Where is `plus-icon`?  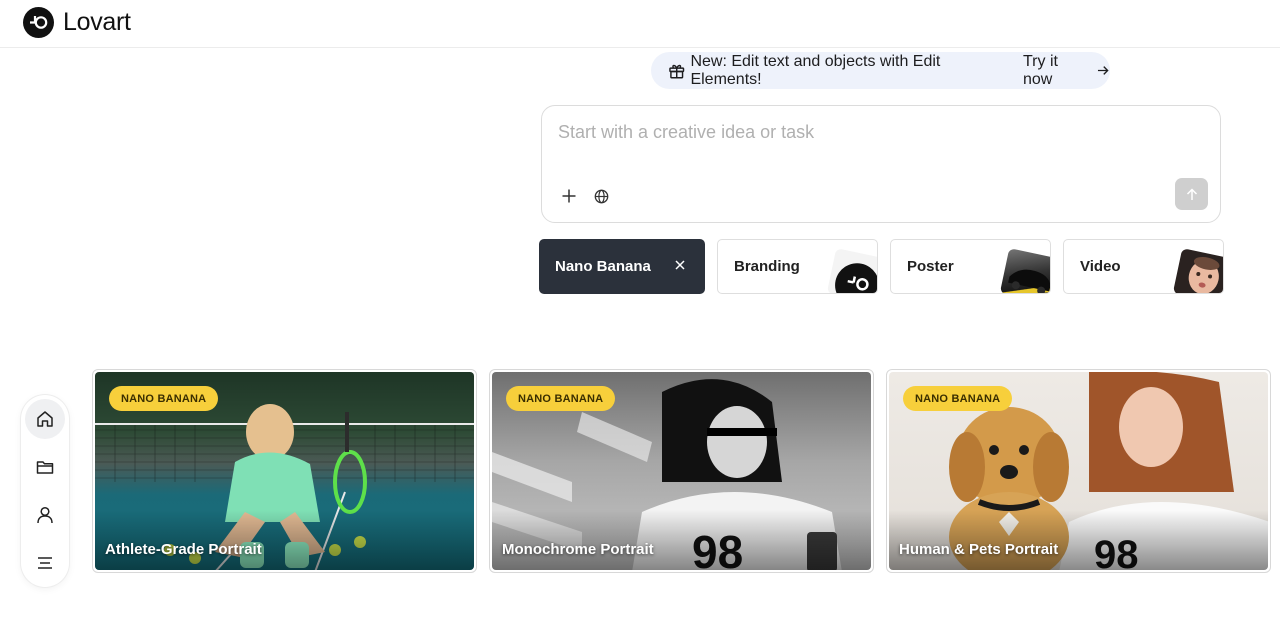
plus-icon is located at coordinates (569, 196).